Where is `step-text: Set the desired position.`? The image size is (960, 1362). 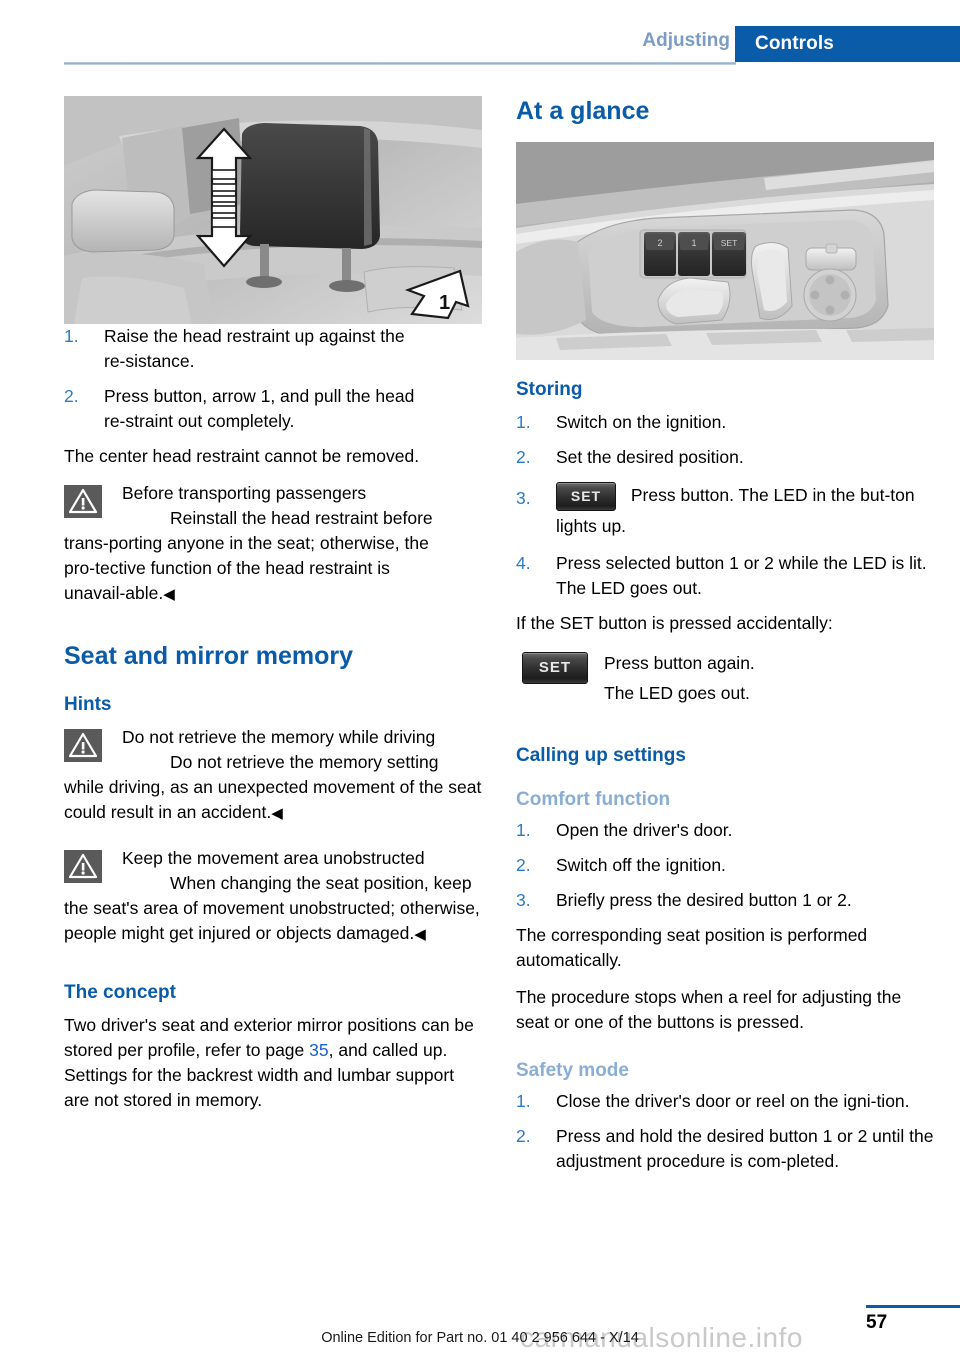 step-text: Set the desired position. is located at coordinates (650, 457).